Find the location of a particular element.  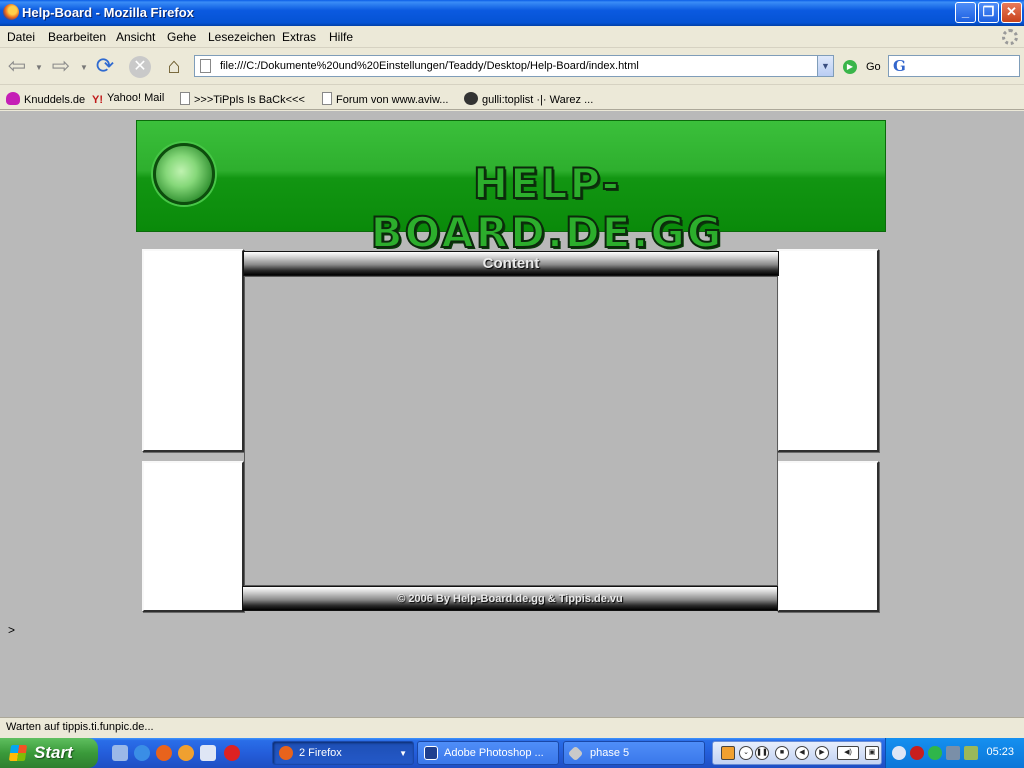

media-toolbar: ⌄ ❚❚ ■ ◀ ▶ ◀) ▣ is located at coordinates (797, 753).